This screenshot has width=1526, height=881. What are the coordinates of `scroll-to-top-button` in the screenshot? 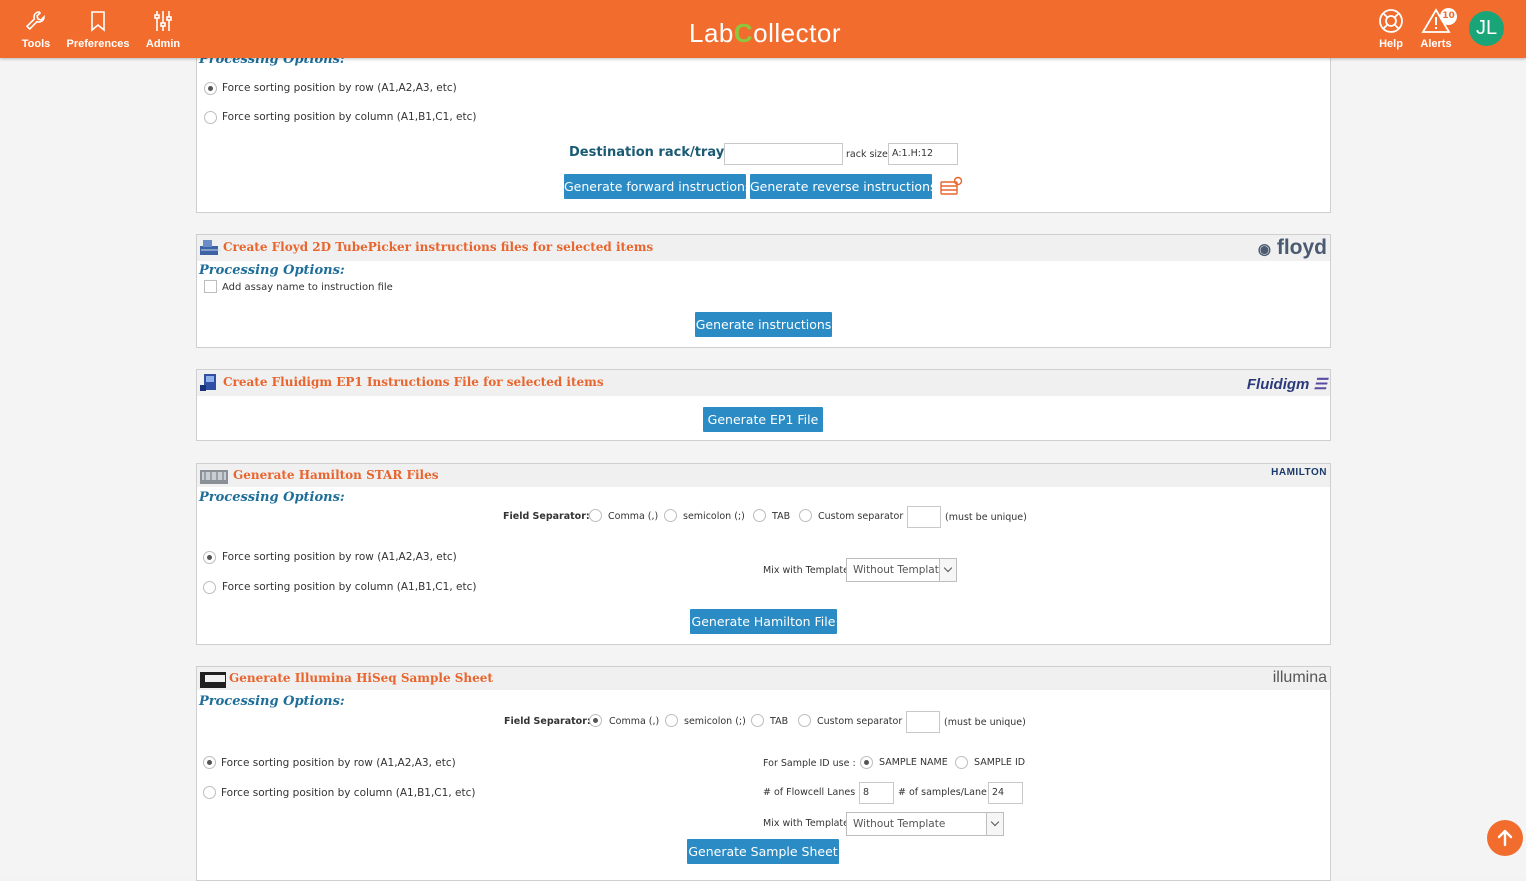 It's located at (1505, 838).